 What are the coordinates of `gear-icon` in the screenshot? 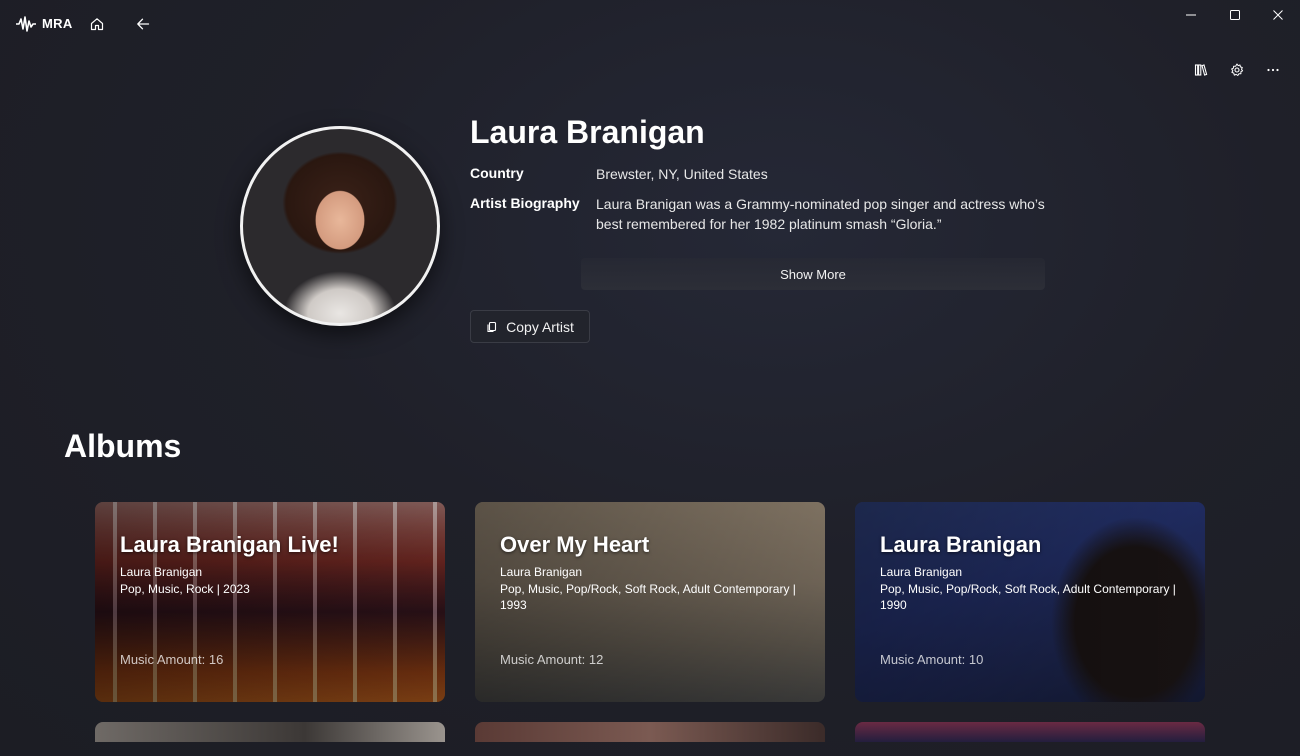 It's located at (1237, 69).